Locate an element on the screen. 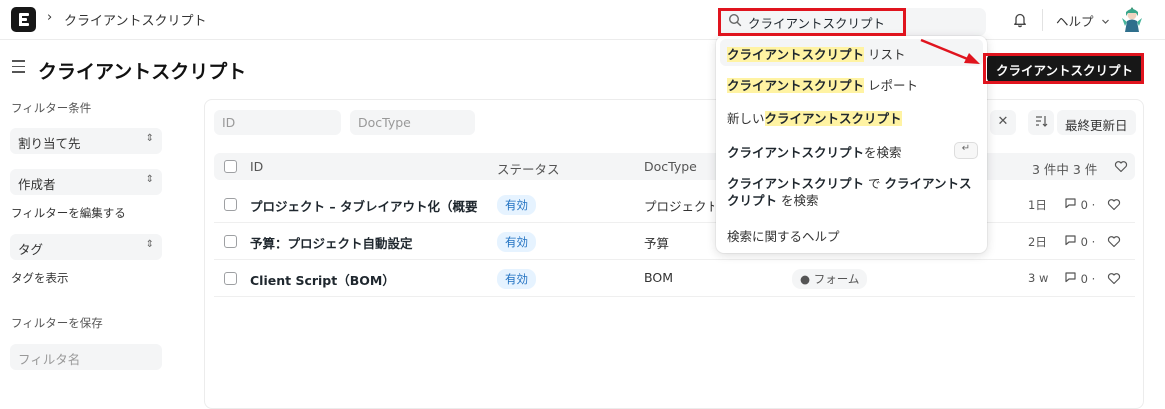  row-doctype: プロジェクト is located at coordinates (679, 206).